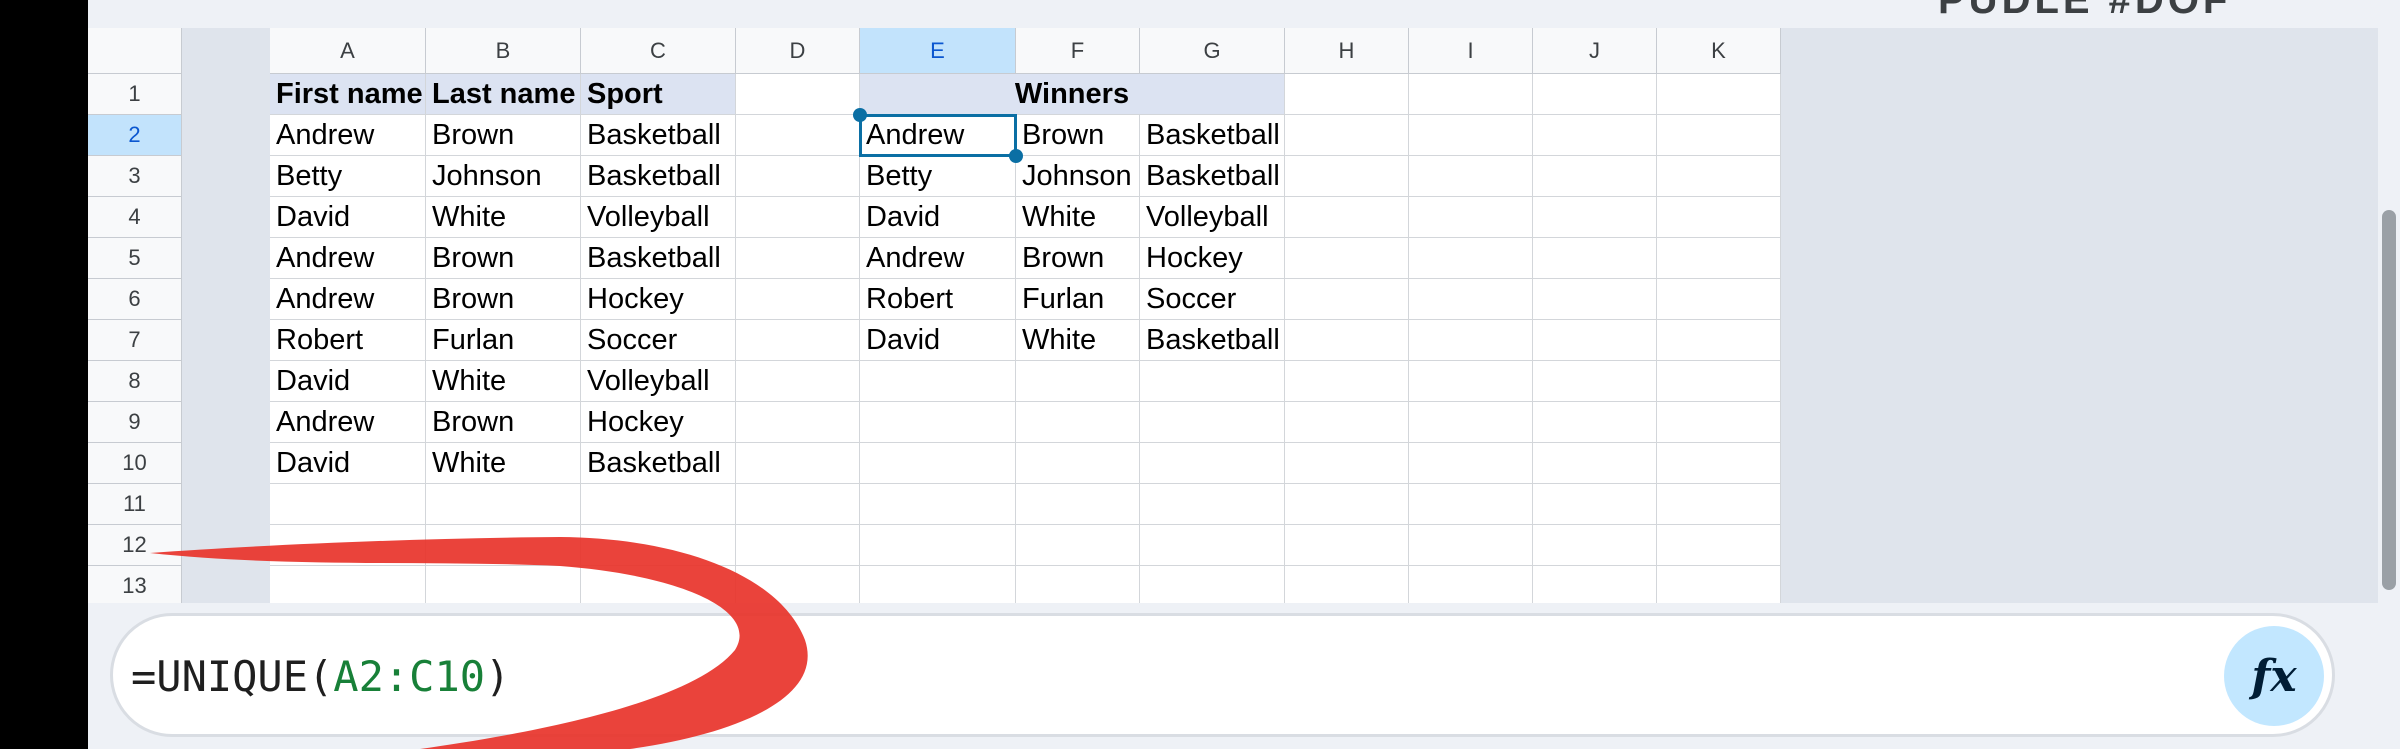 Image resolution: width=2400 pixels, height=749 pixels. I want to click on cell-g4: Volleyball, so click(1212, 217).